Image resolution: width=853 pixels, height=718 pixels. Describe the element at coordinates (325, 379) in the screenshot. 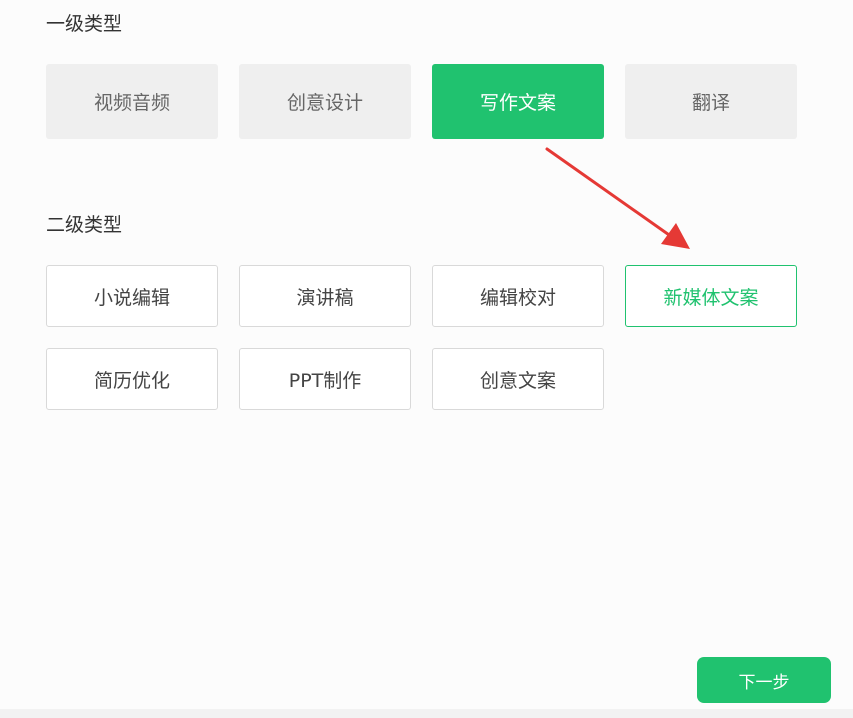

I see `secondary-option-ppt-making: PPT制作` at that location.